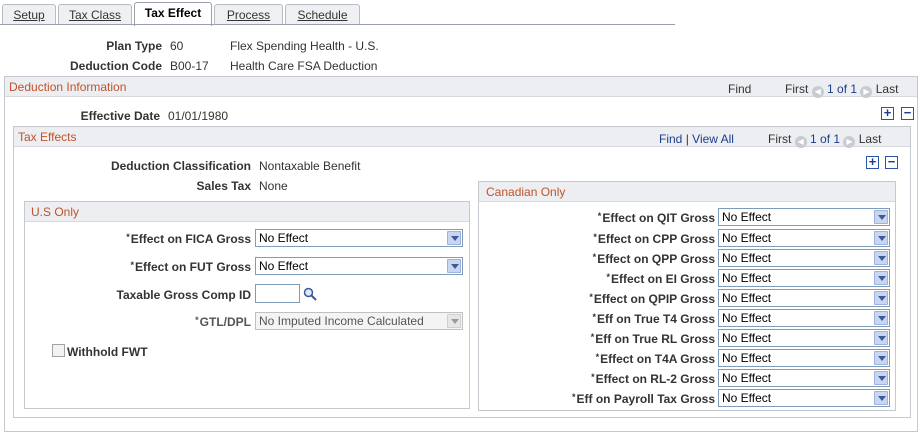 The width and height of the screenshot is (924, 439). Describe the element at coordinates (804, 338) in the screenshot. I see `true-rl-select: No Effect` at that location.